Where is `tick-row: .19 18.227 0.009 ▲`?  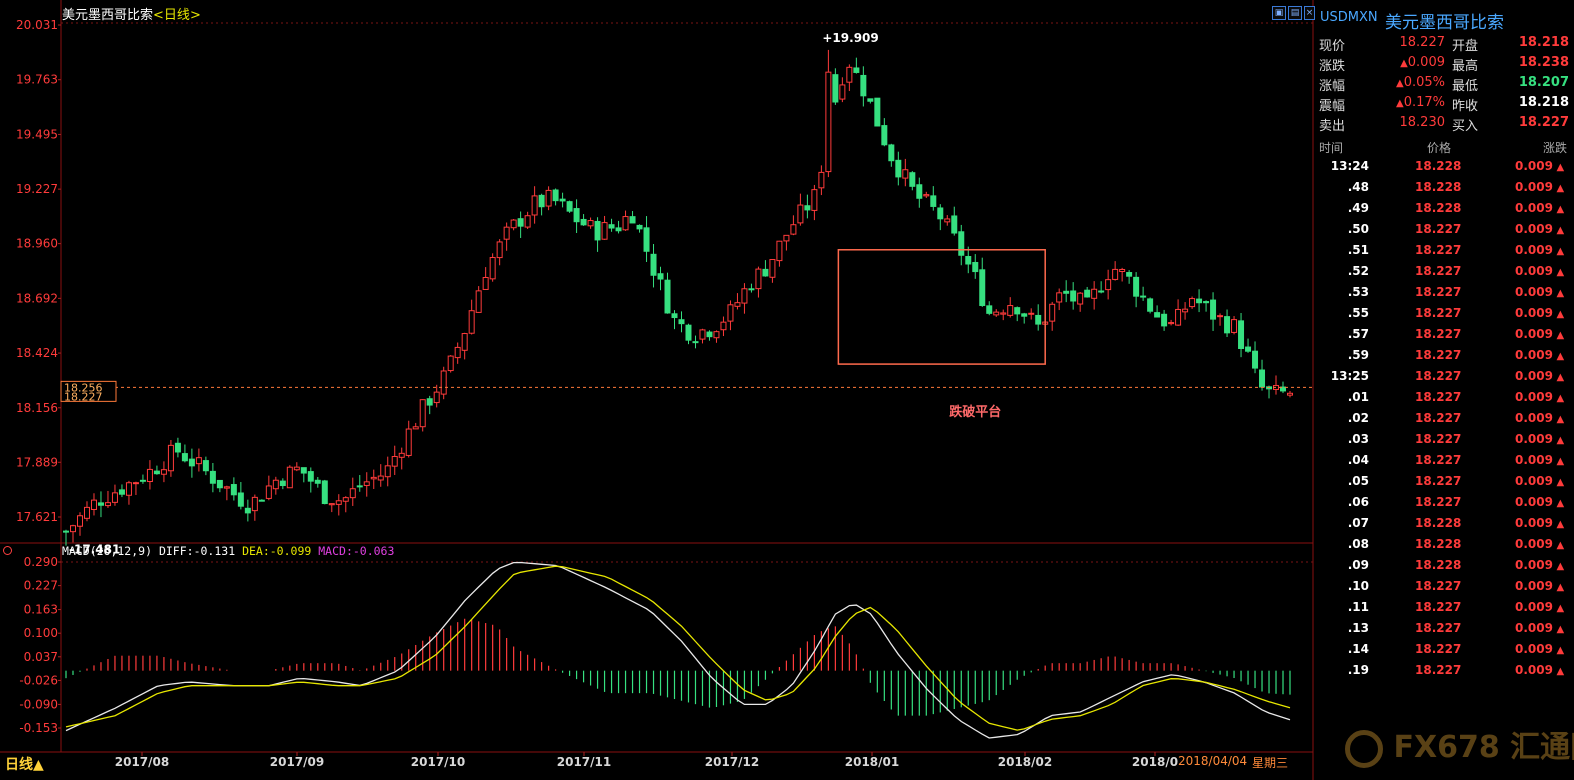 tick-row: .19 18.227 0.009 ▲ is located at coordinates (1444, 670).